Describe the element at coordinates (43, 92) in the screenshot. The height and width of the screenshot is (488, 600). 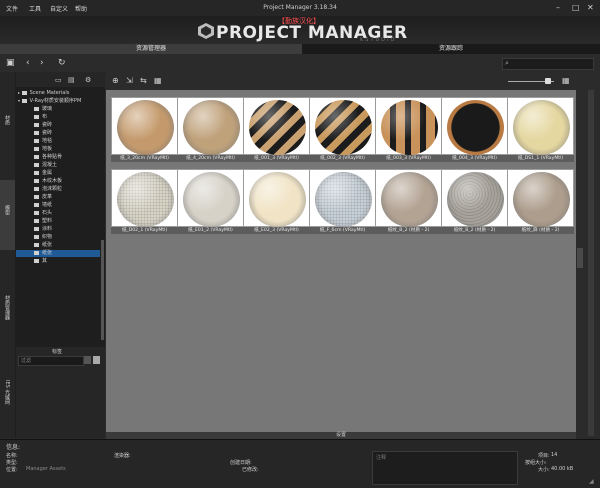
I see `tree-root-scene: ▸ Scene Materials` at that location.